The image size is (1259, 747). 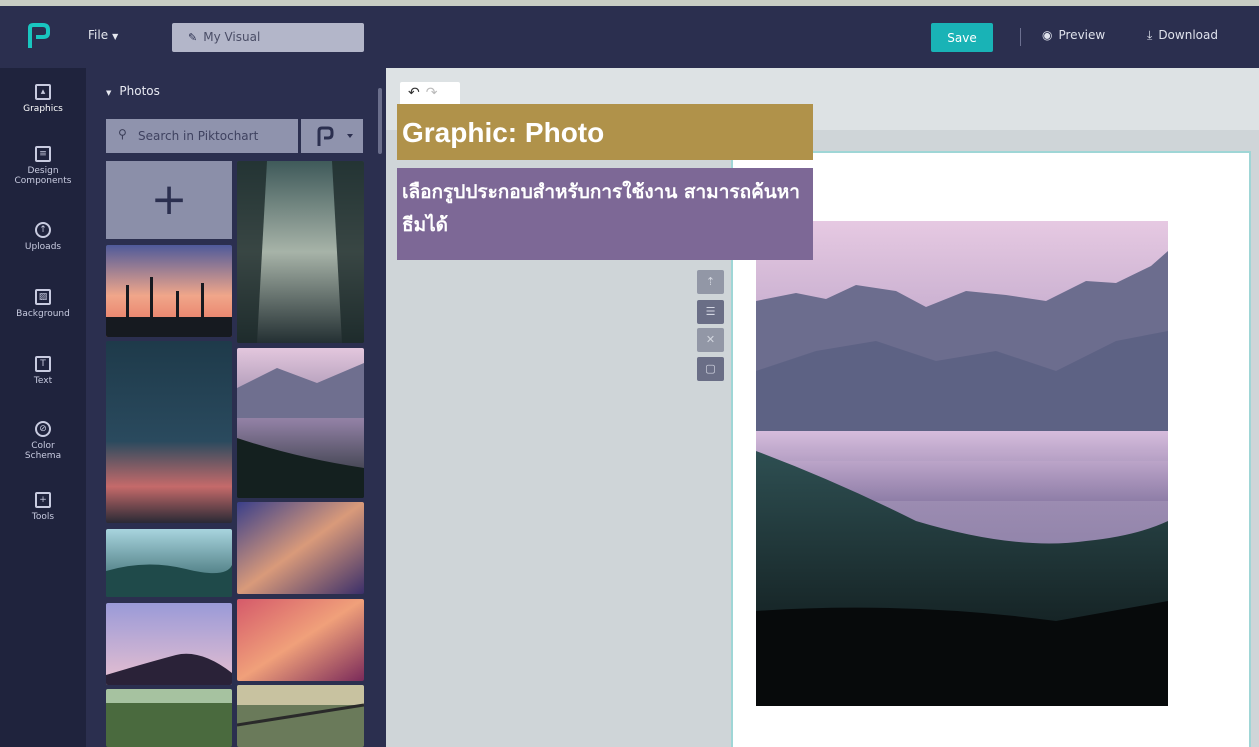 What do you see at coordinates (43, 230) in the screenshot?
I see `cloud-upload-icon: ↑` at bounding box center [43, 230].